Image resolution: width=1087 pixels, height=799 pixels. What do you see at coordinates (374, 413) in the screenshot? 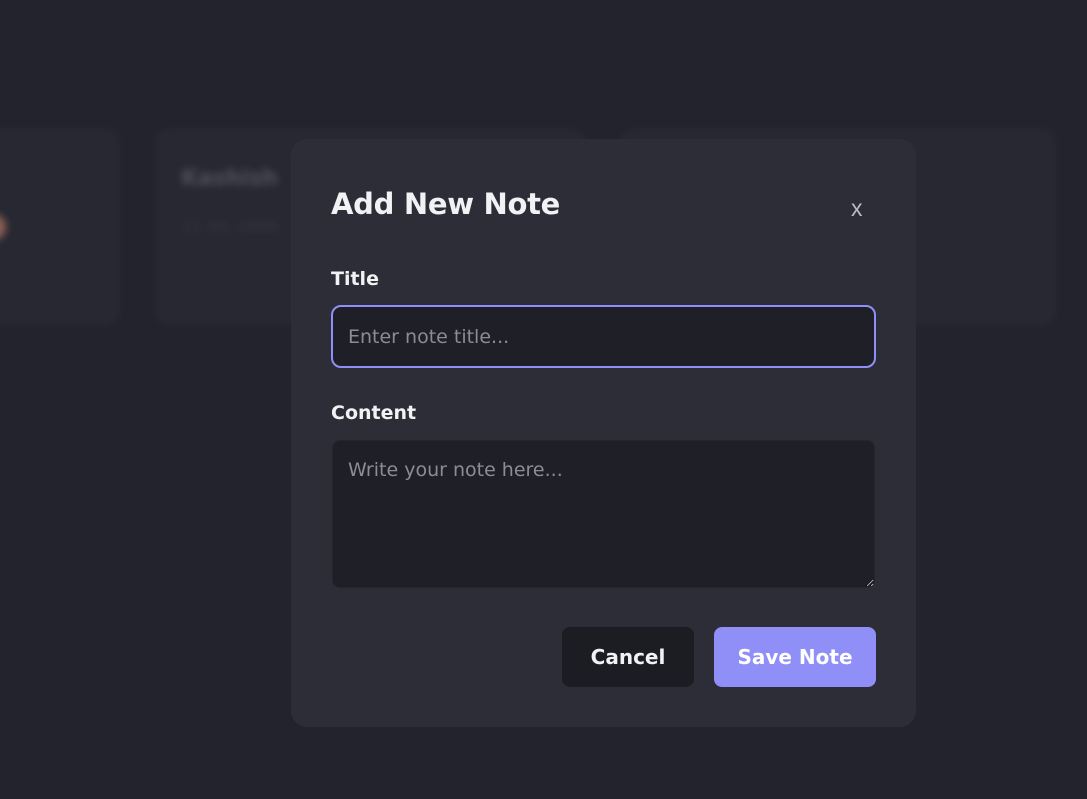
I see `content-field-label: Content` at bounding box center [374, 413].